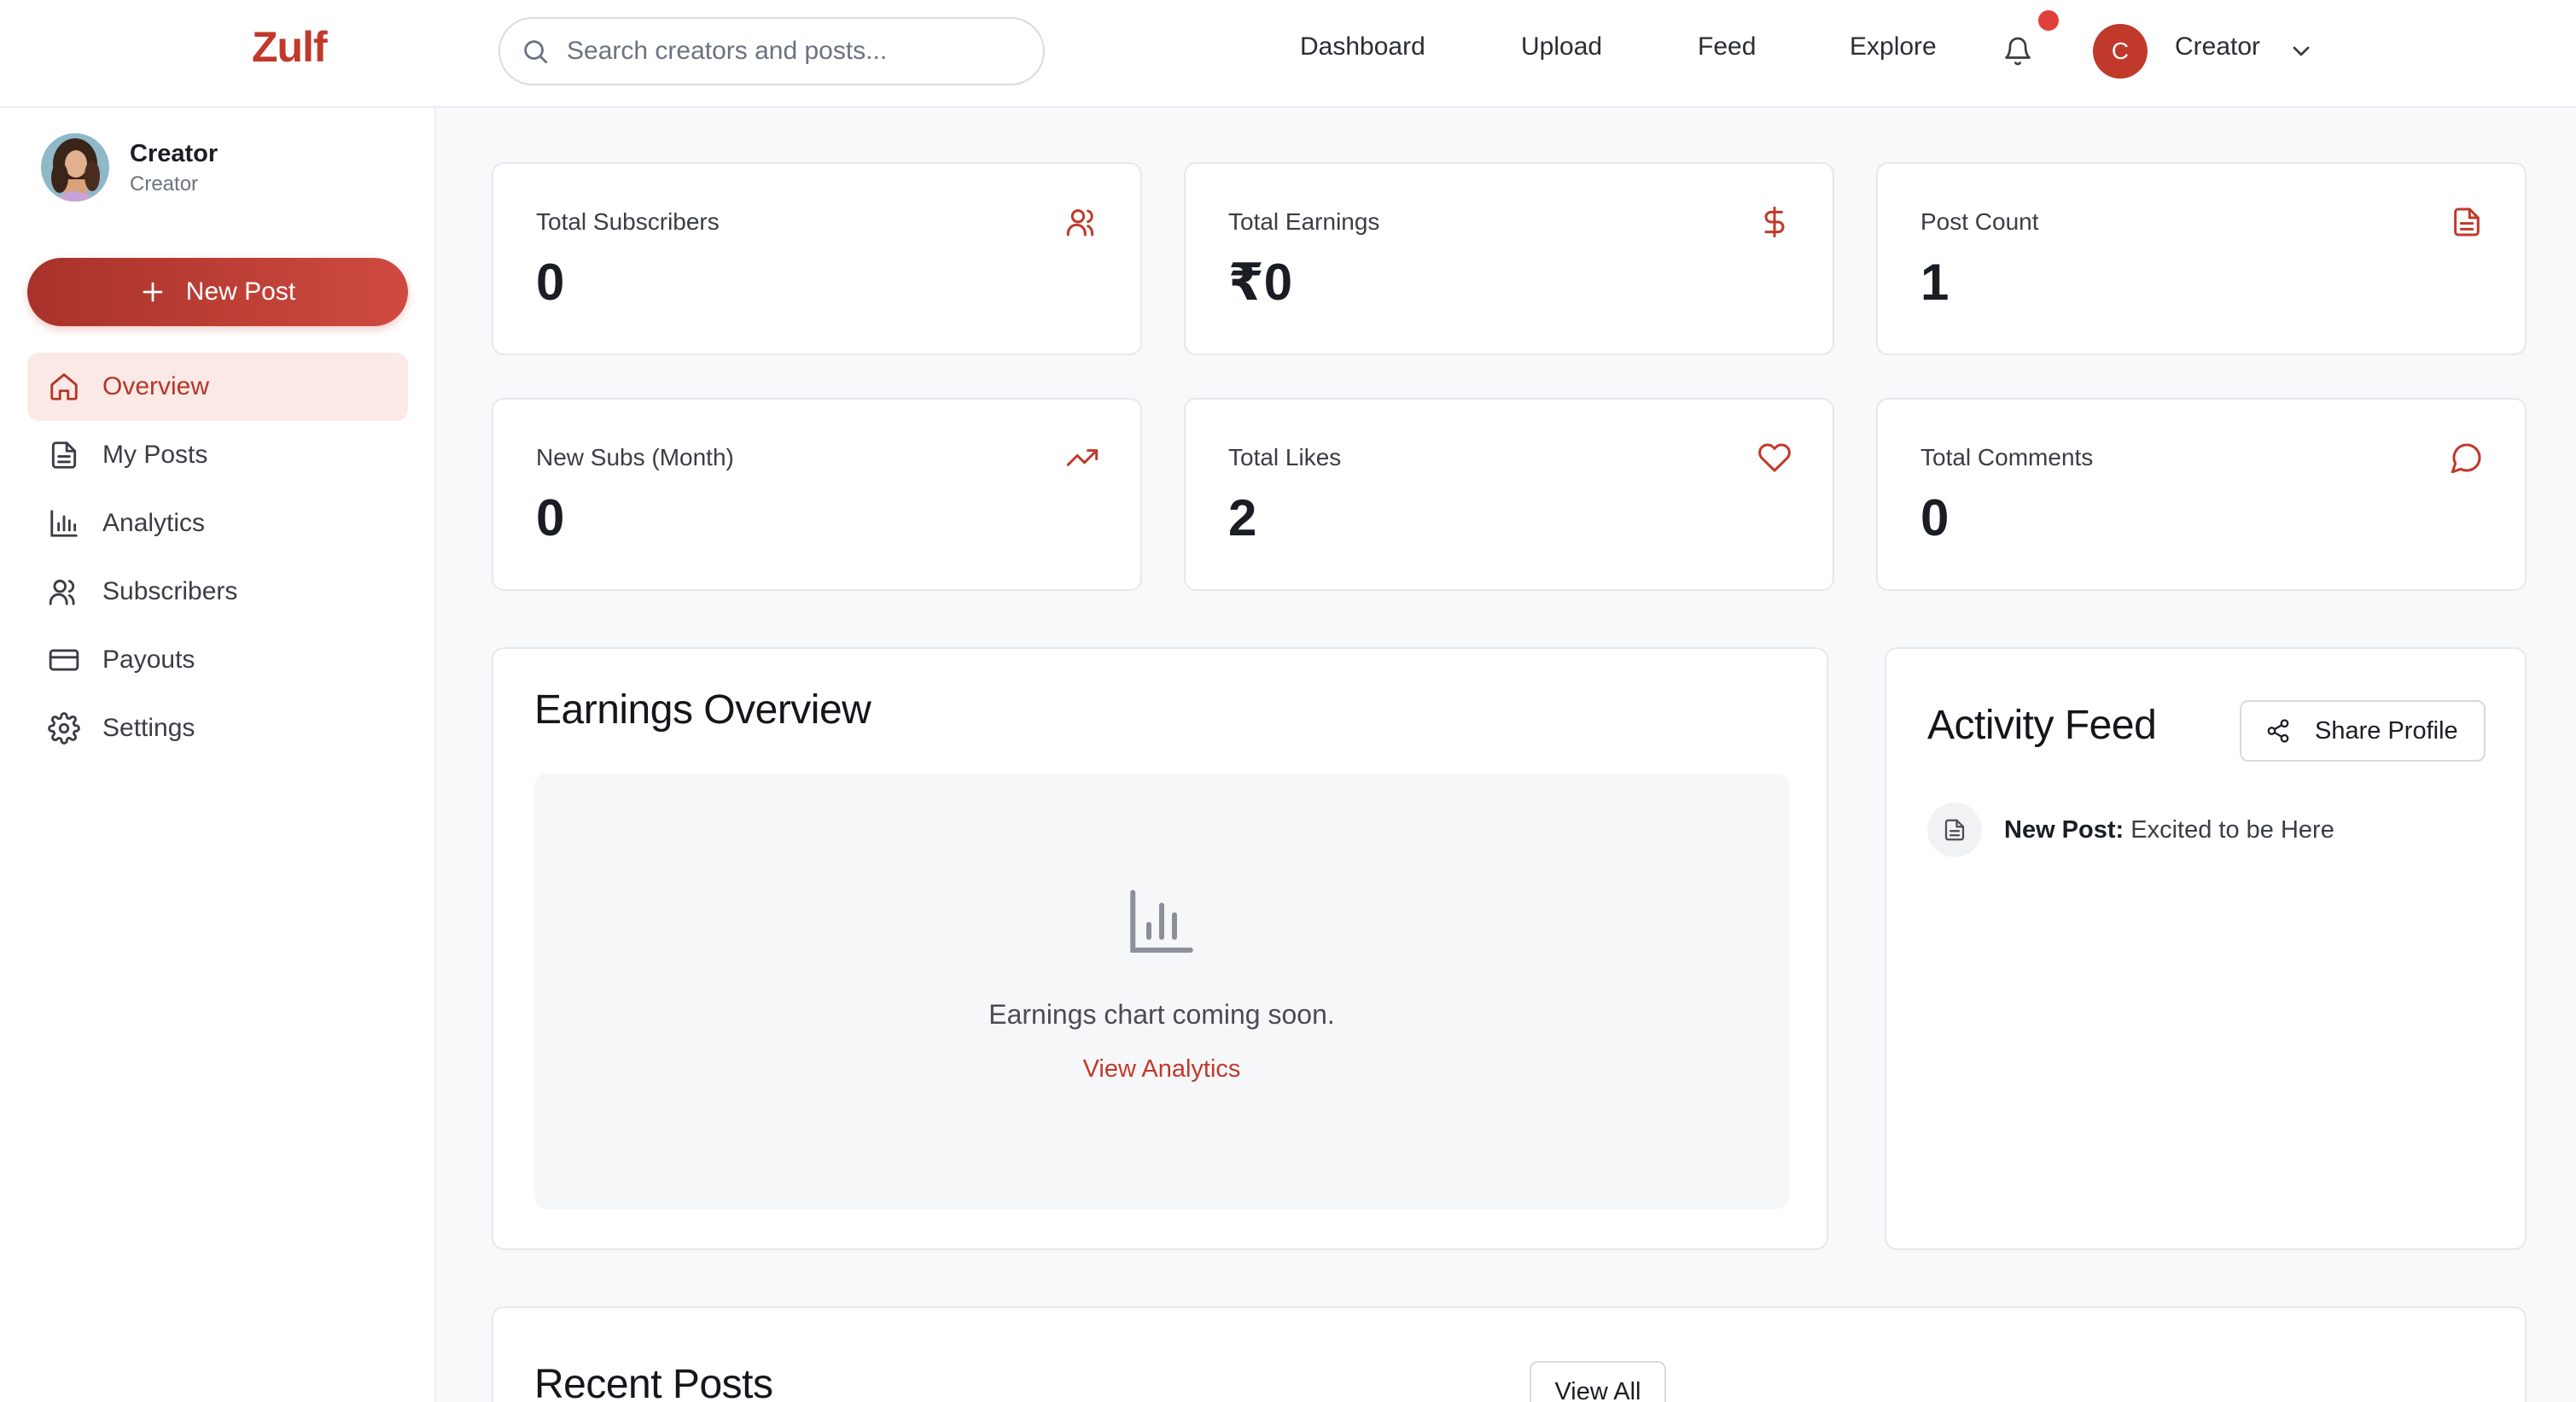 The height and width of the screenshot is (1402, 2576). What do you see at coordinates (155, 455) in the screenshot?
I see `sidebar-item-label: My Posts` at bounding box center [155, 455].